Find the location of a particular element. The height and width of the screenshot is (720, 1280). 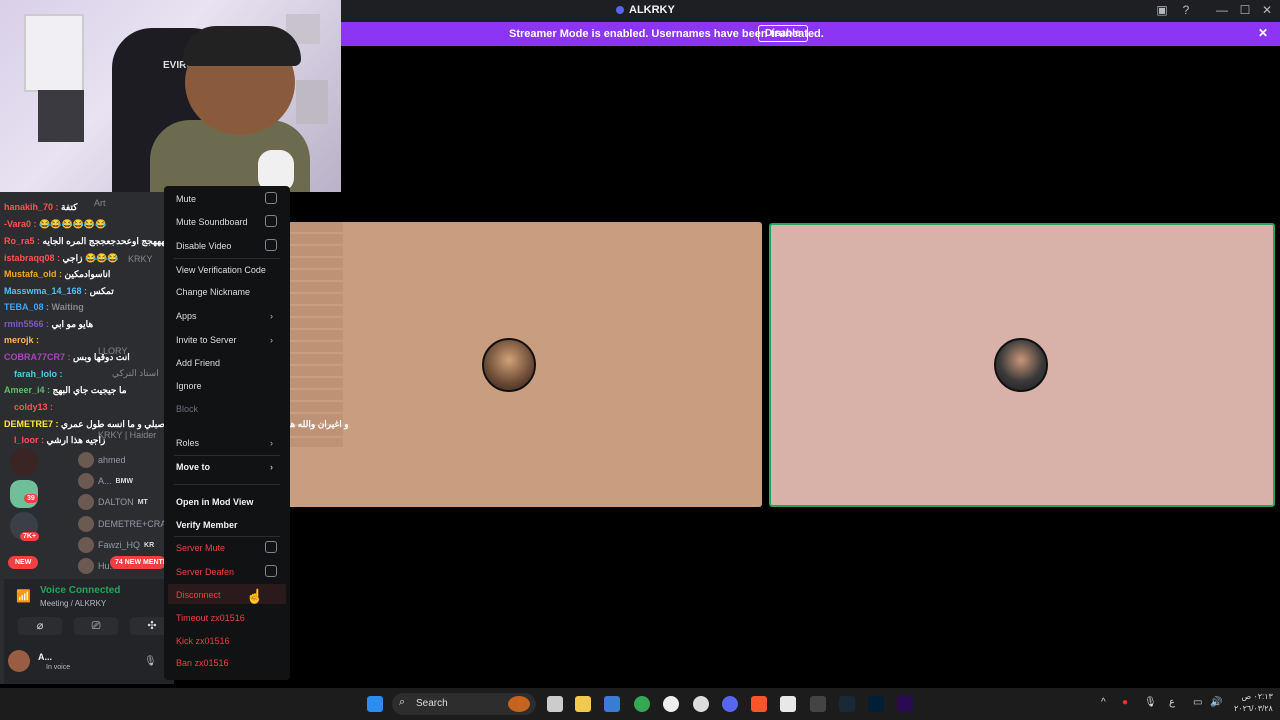

voice-member: DEMETRE+CRAB is located at coordinates (125, 524).